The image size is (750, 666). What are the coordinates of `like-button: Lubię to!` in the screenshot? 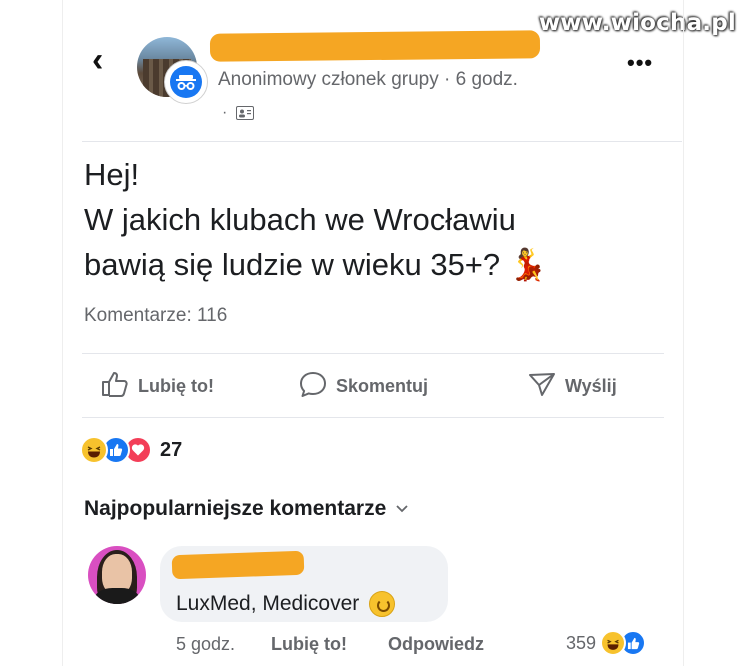 It's located at (157, 386).